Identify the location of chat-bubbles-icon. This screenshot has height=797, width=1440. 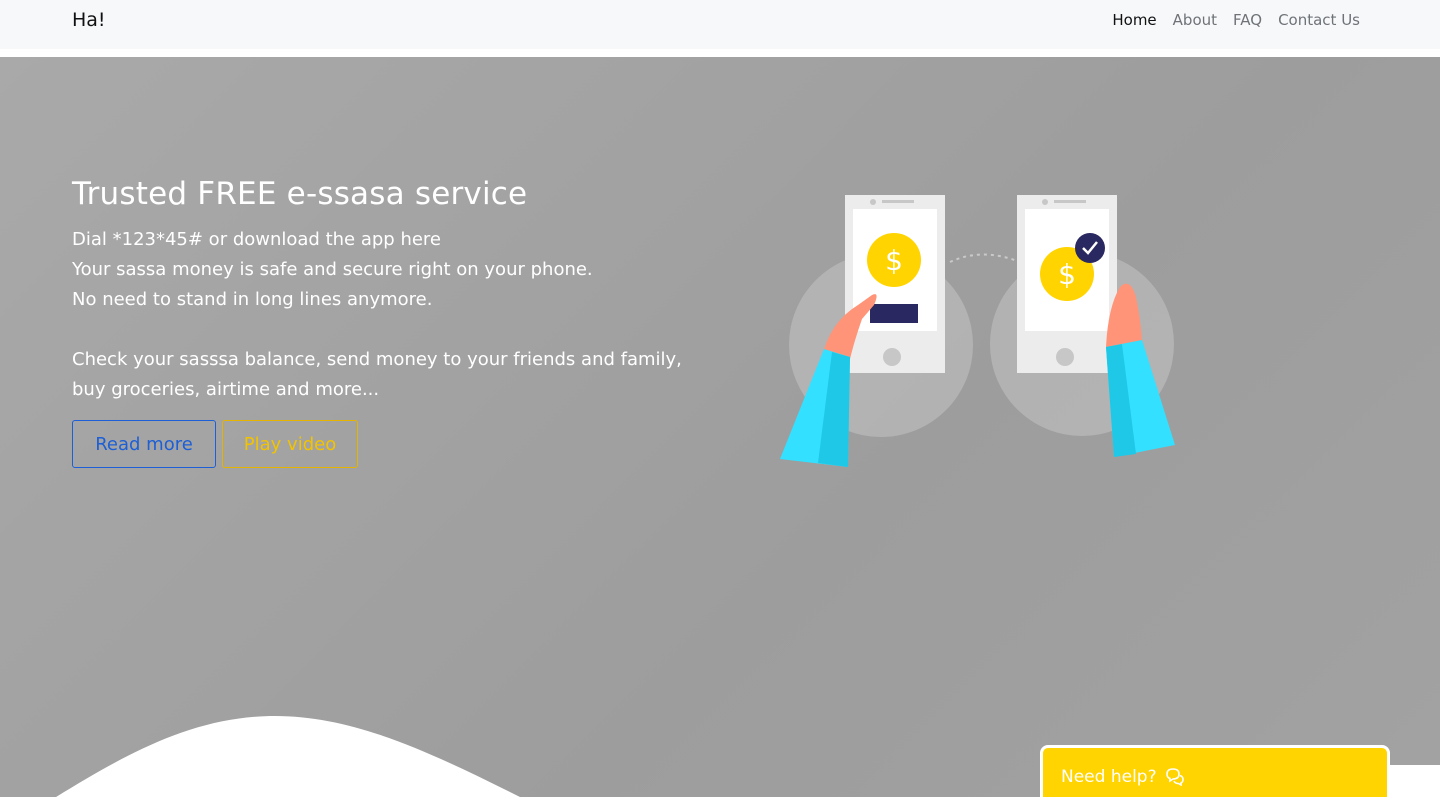
(1175, 776).